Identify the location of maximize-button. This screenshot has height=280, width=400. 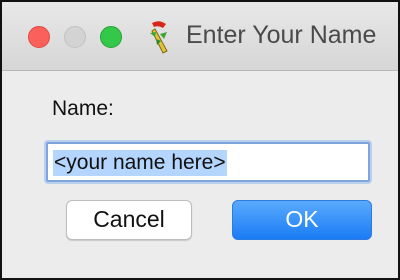
(111, 37).